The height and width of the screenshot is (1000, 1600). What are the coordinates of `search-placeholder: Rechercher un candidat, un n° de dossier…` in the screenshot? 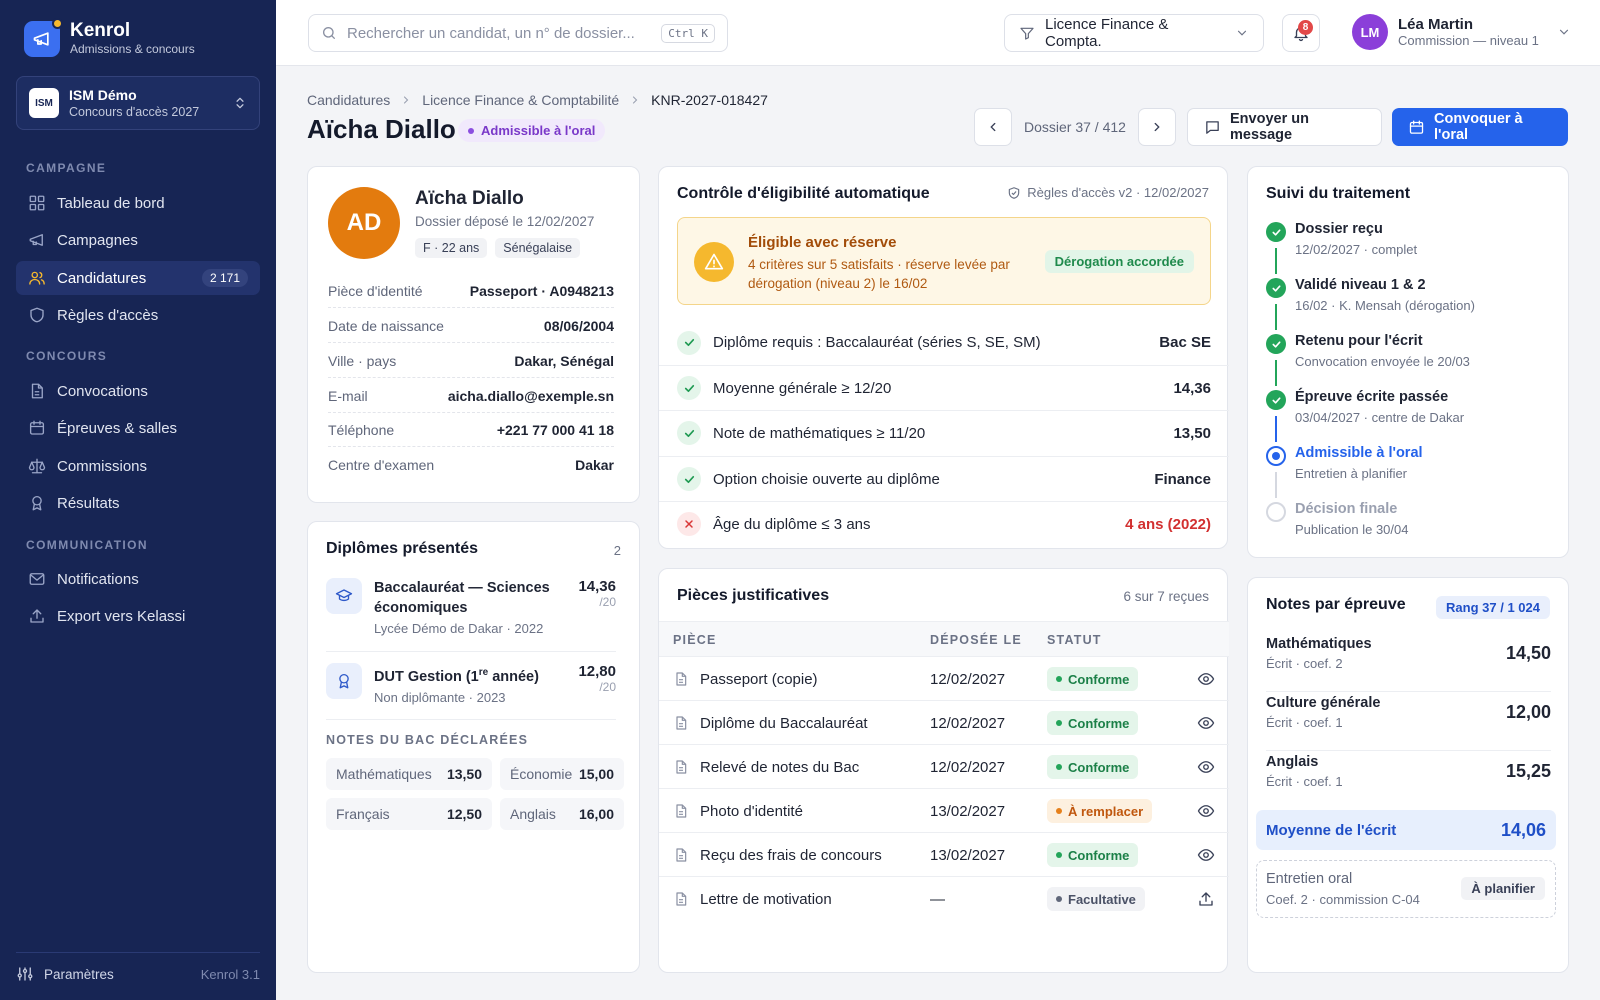 It's located at (491, 33).